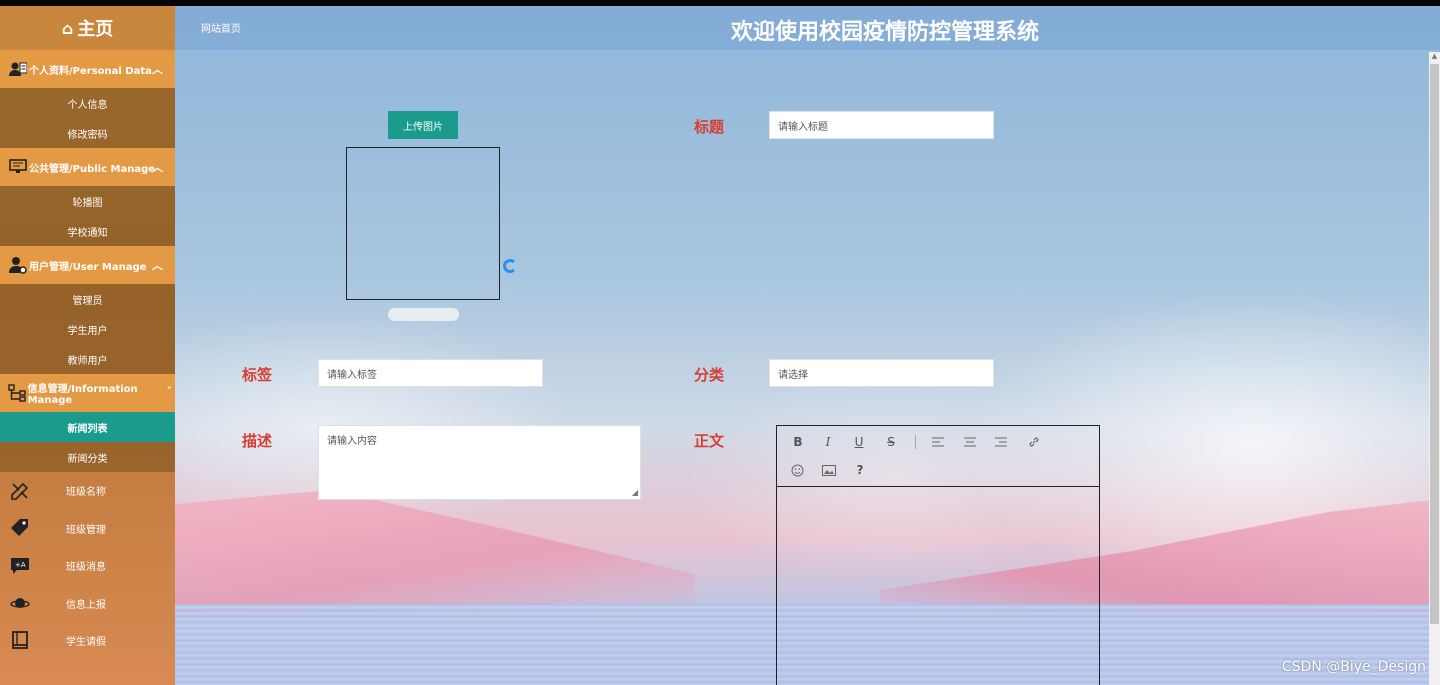 Image resolution: width=1440 pixels, height=685 pixels. Describe the element at coordinates (87, 103) in the screenshot. I see `sidebar-item-personal-info: 个人信息` at that location.